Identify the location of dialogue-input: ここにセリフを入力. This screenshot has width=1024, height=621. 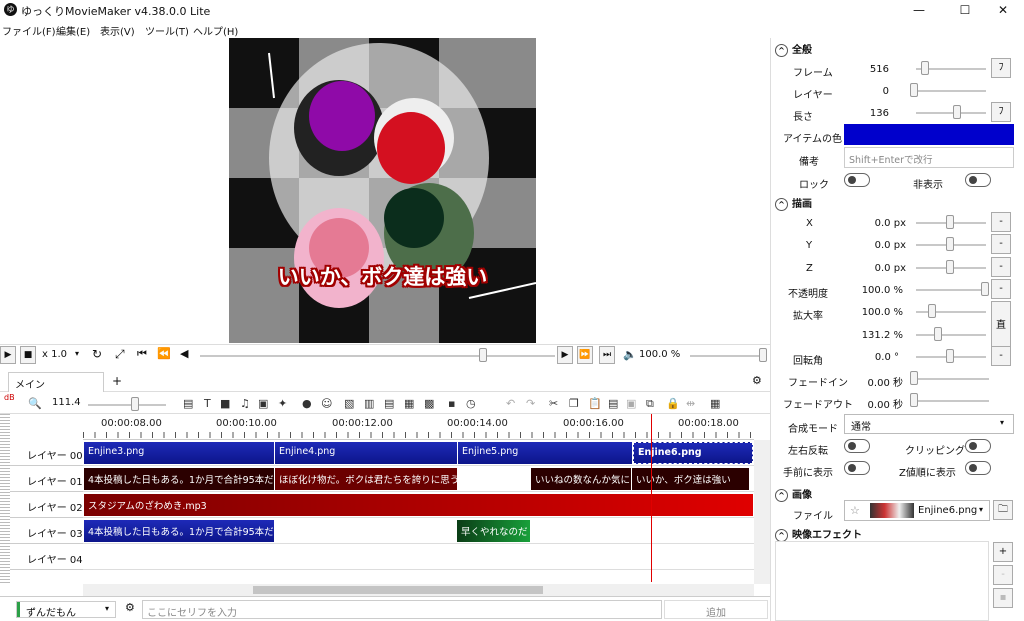
(402, 609).